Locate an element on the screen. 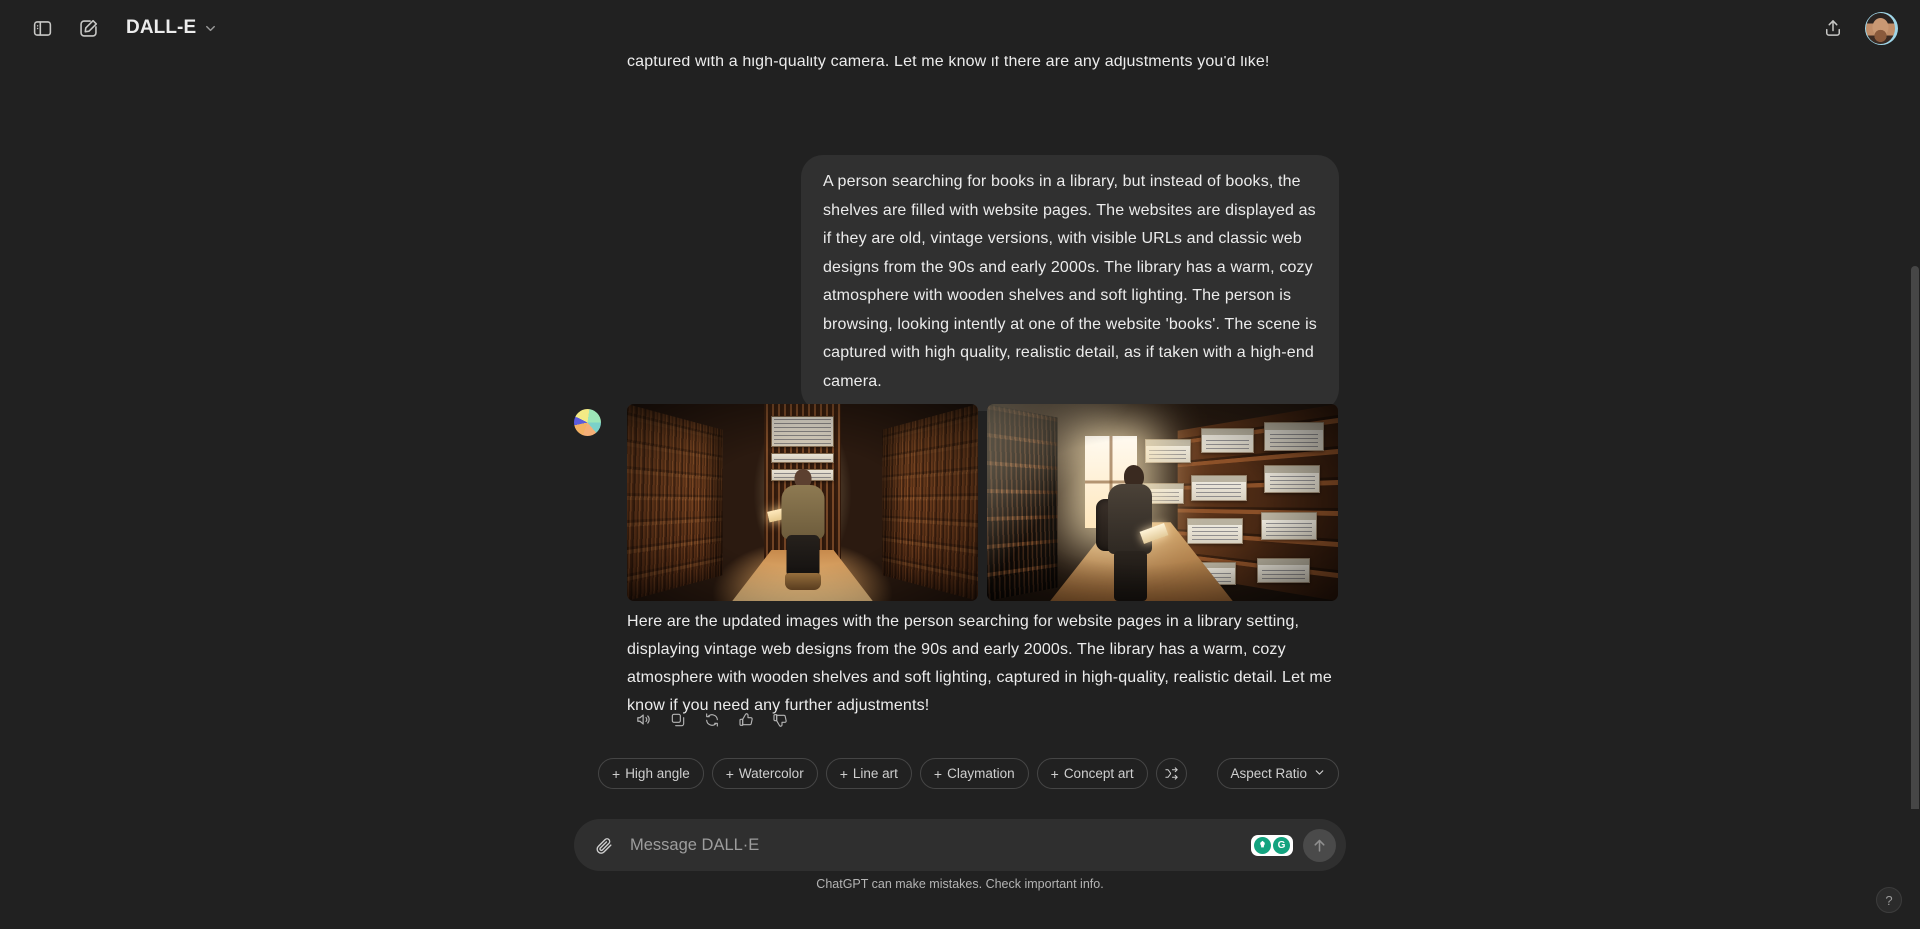  message-composer: G is located at coordinates (960, 845).